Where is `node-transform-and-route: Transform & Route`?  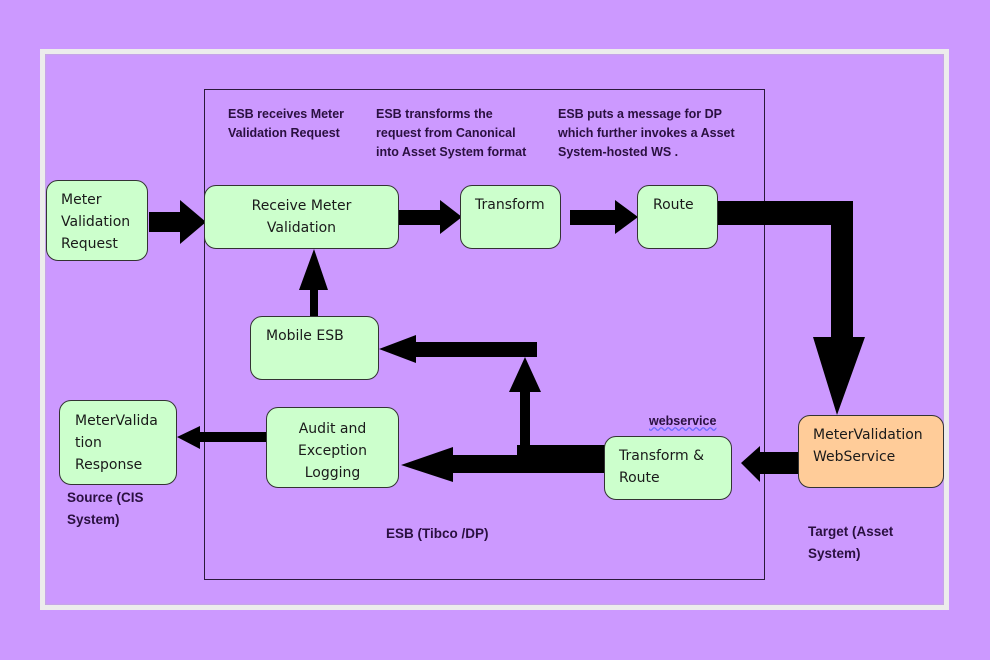 node-transform-and-route: Transform & Route is located at coordinates (668, 468).